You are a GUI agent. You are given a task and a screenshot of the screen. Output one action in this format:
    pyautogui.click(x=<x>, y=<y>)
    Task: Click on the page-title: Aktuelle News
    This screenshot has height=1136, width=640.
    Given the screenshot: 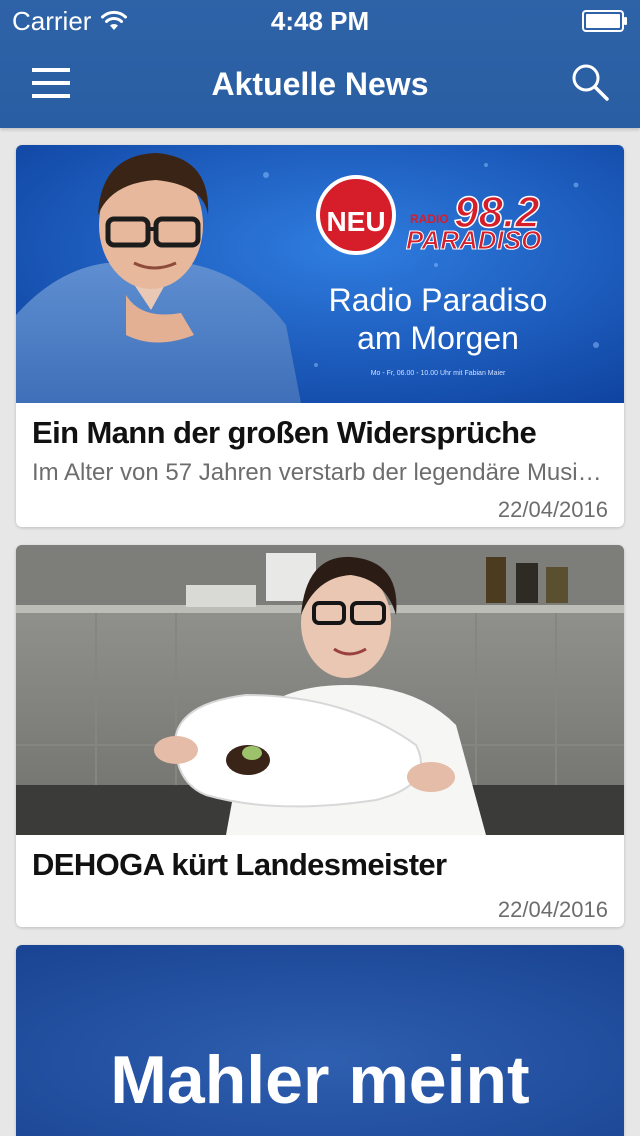 What is the action you would take?
    pyautogui.click(x=320, y=84)
    